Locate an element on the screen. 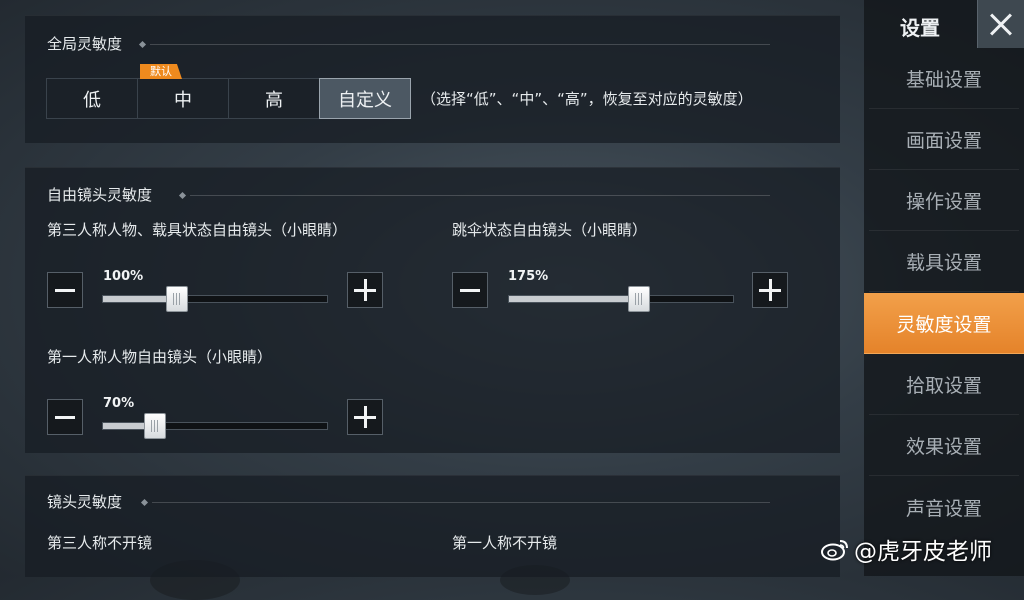 This screenshot has width=1024, height=600. settings-title: 设置 is located at coordinates (920, 28).